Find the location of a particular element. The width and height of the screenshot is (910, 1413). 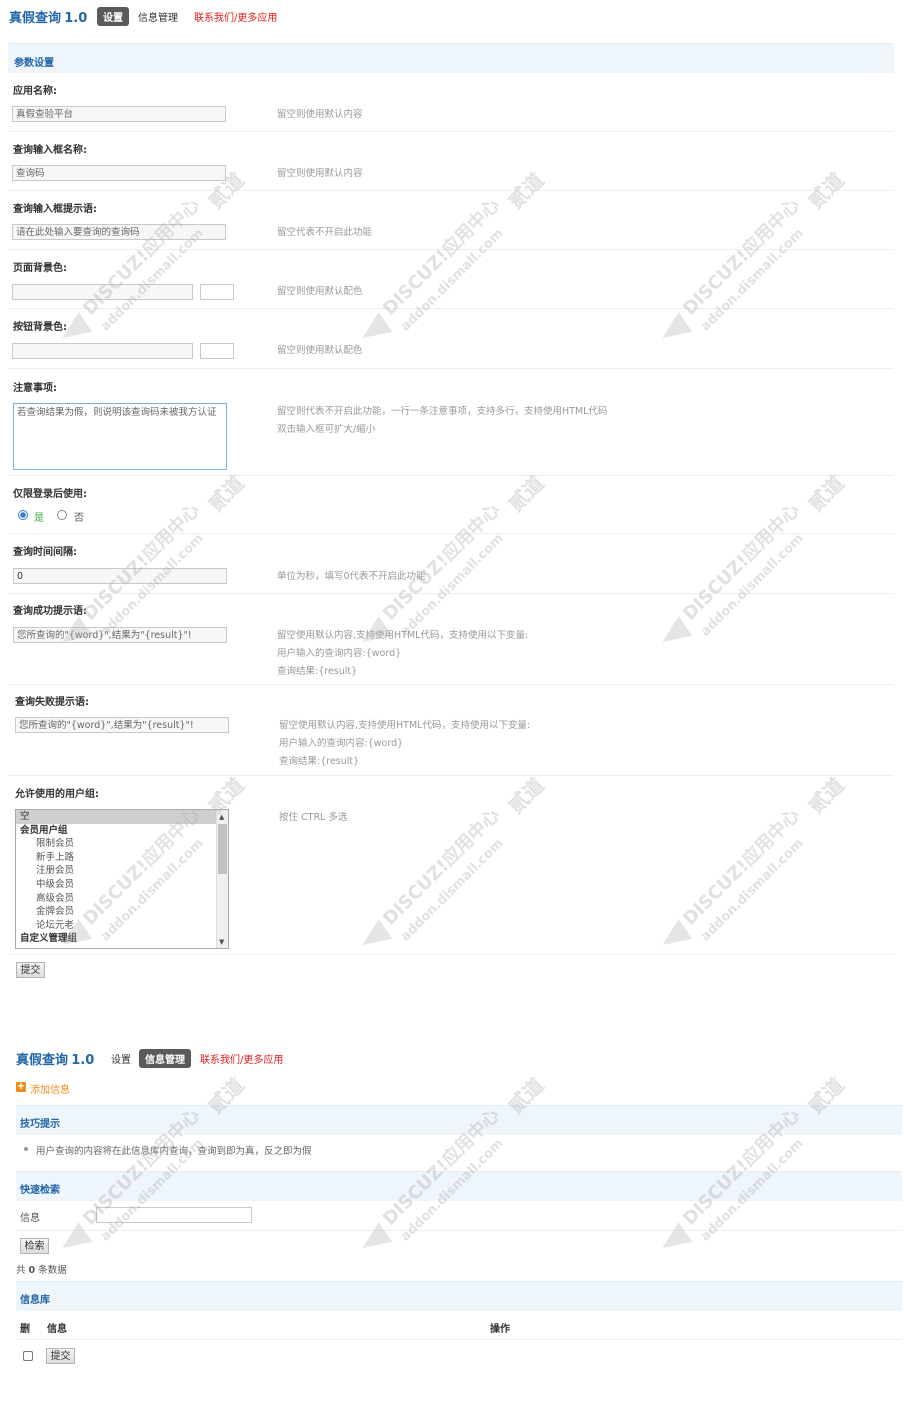

section-header-search: 快速检索 is located at coordinates (459, 1186).